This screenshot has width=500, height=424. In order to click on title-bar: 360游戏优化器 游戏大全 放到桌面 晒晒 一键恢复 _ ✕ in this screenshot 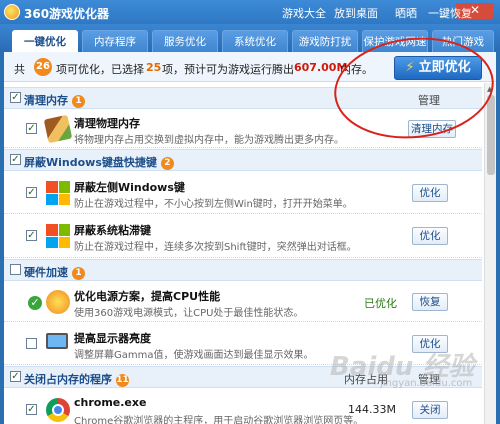, I will do `click(250, 12)`.